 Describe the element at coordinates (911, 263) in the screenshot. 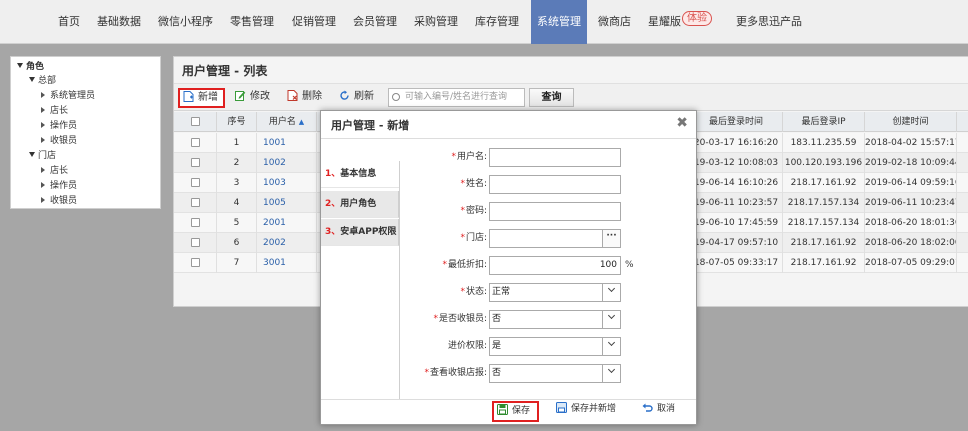

I see `cell-created: 2018-07-05 09:29:01` at that location.